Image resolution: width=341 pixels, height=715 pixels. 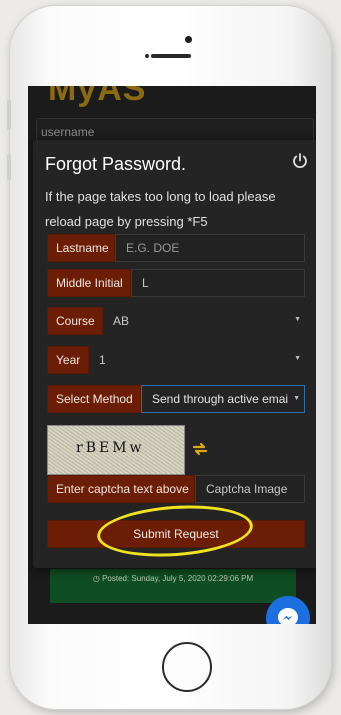 I want to click on power-icon, so click(x=300, y=161).